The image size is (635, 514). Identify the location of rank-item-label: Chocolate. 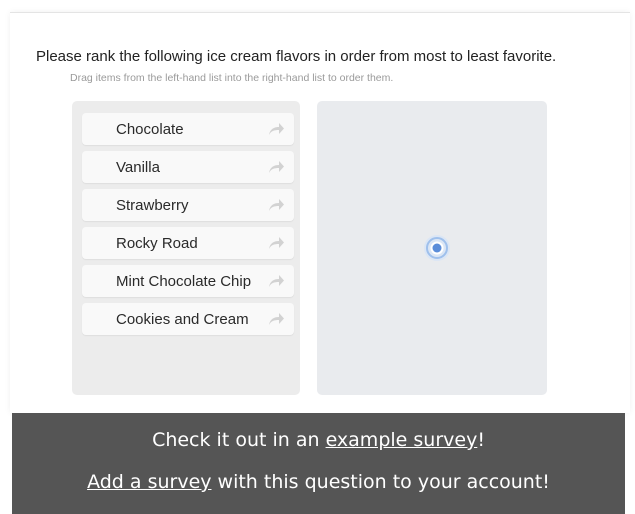
(150, 129).